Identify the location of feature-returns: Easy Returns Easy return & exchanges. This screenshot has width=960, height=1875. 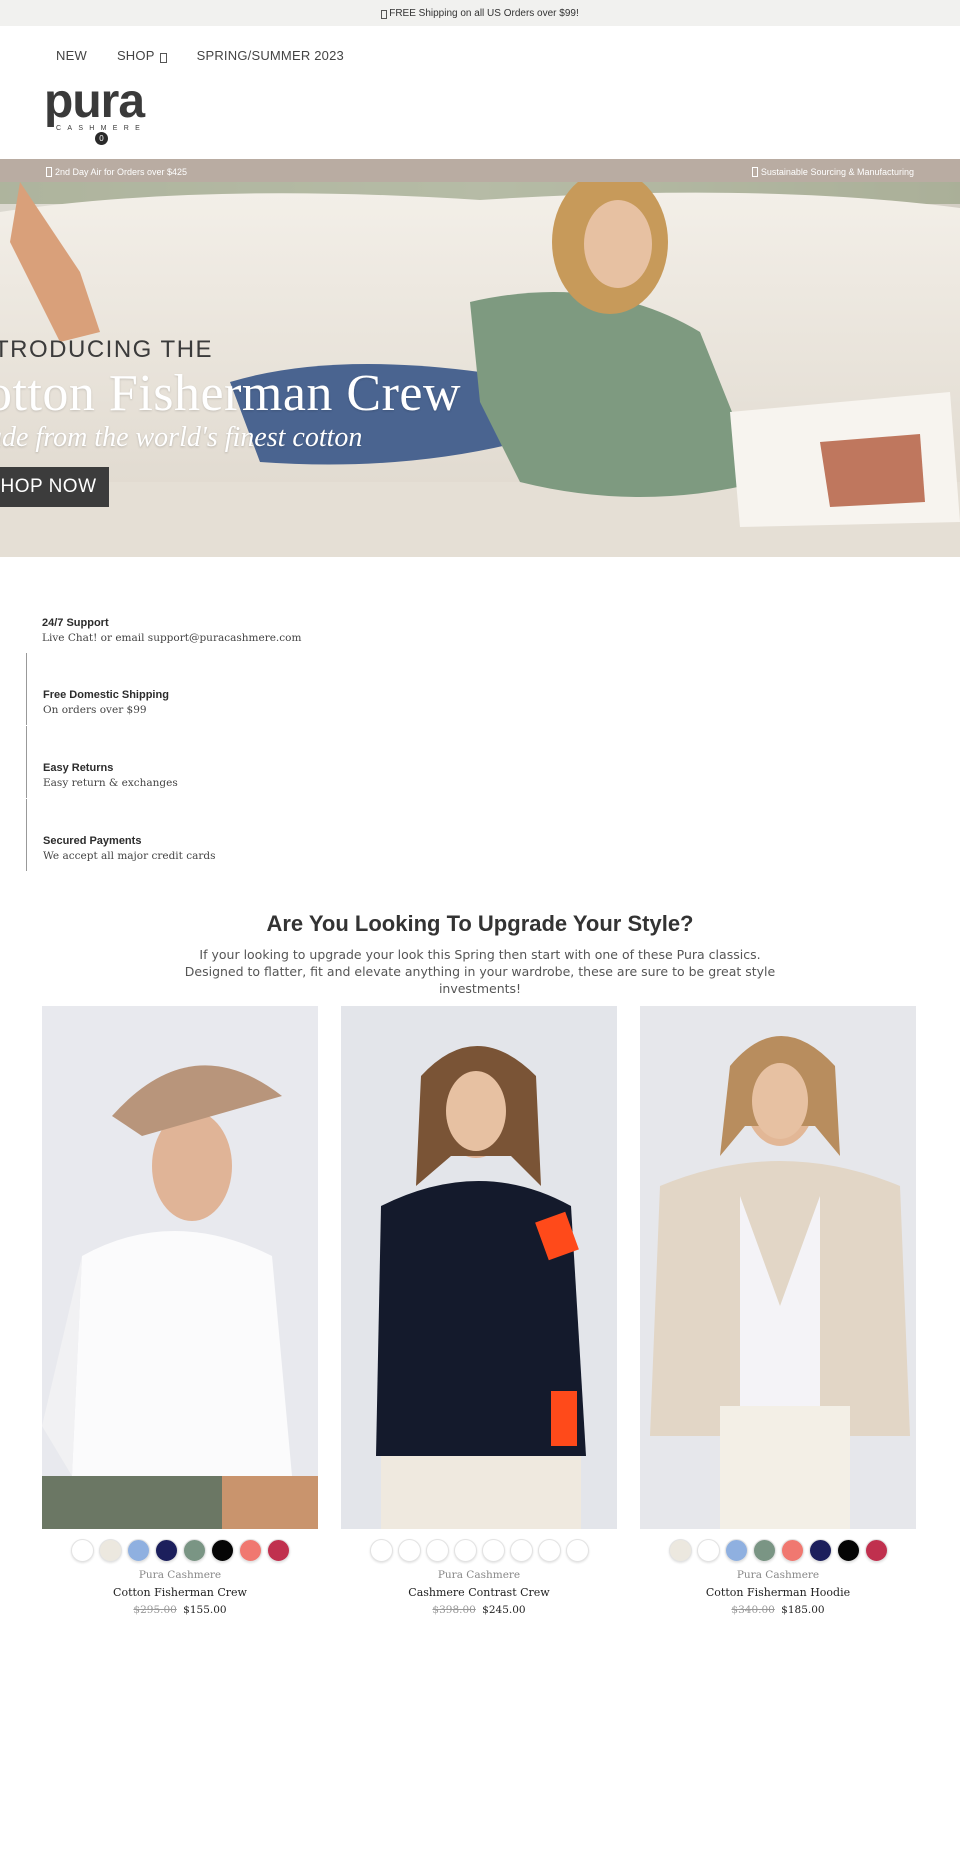
(226, 762).